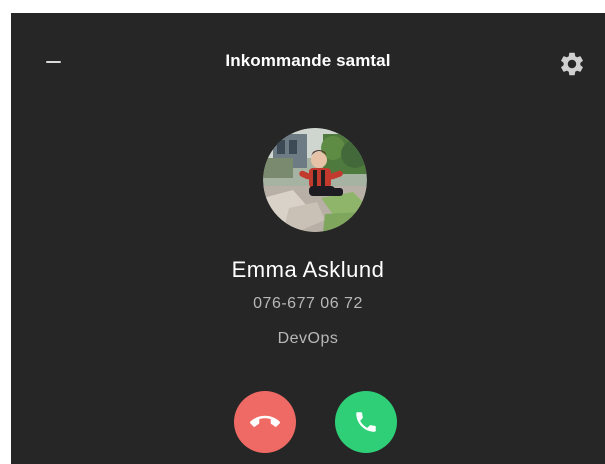 This screenshot has width=605, height=464. I want to click on phone-hangup-icon, so click(265, 421).